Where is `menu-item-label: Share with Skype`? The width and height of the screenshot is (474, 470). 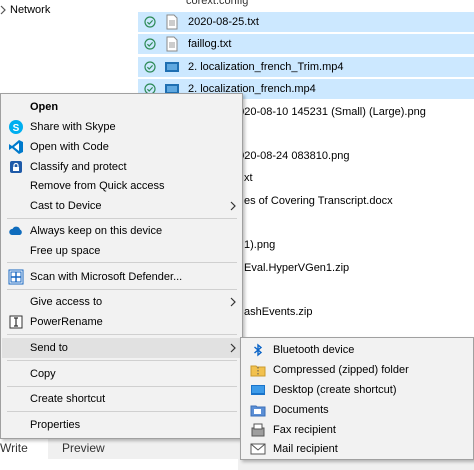
menu-item-label: Share with Skype is located at coordinates (73, 127).